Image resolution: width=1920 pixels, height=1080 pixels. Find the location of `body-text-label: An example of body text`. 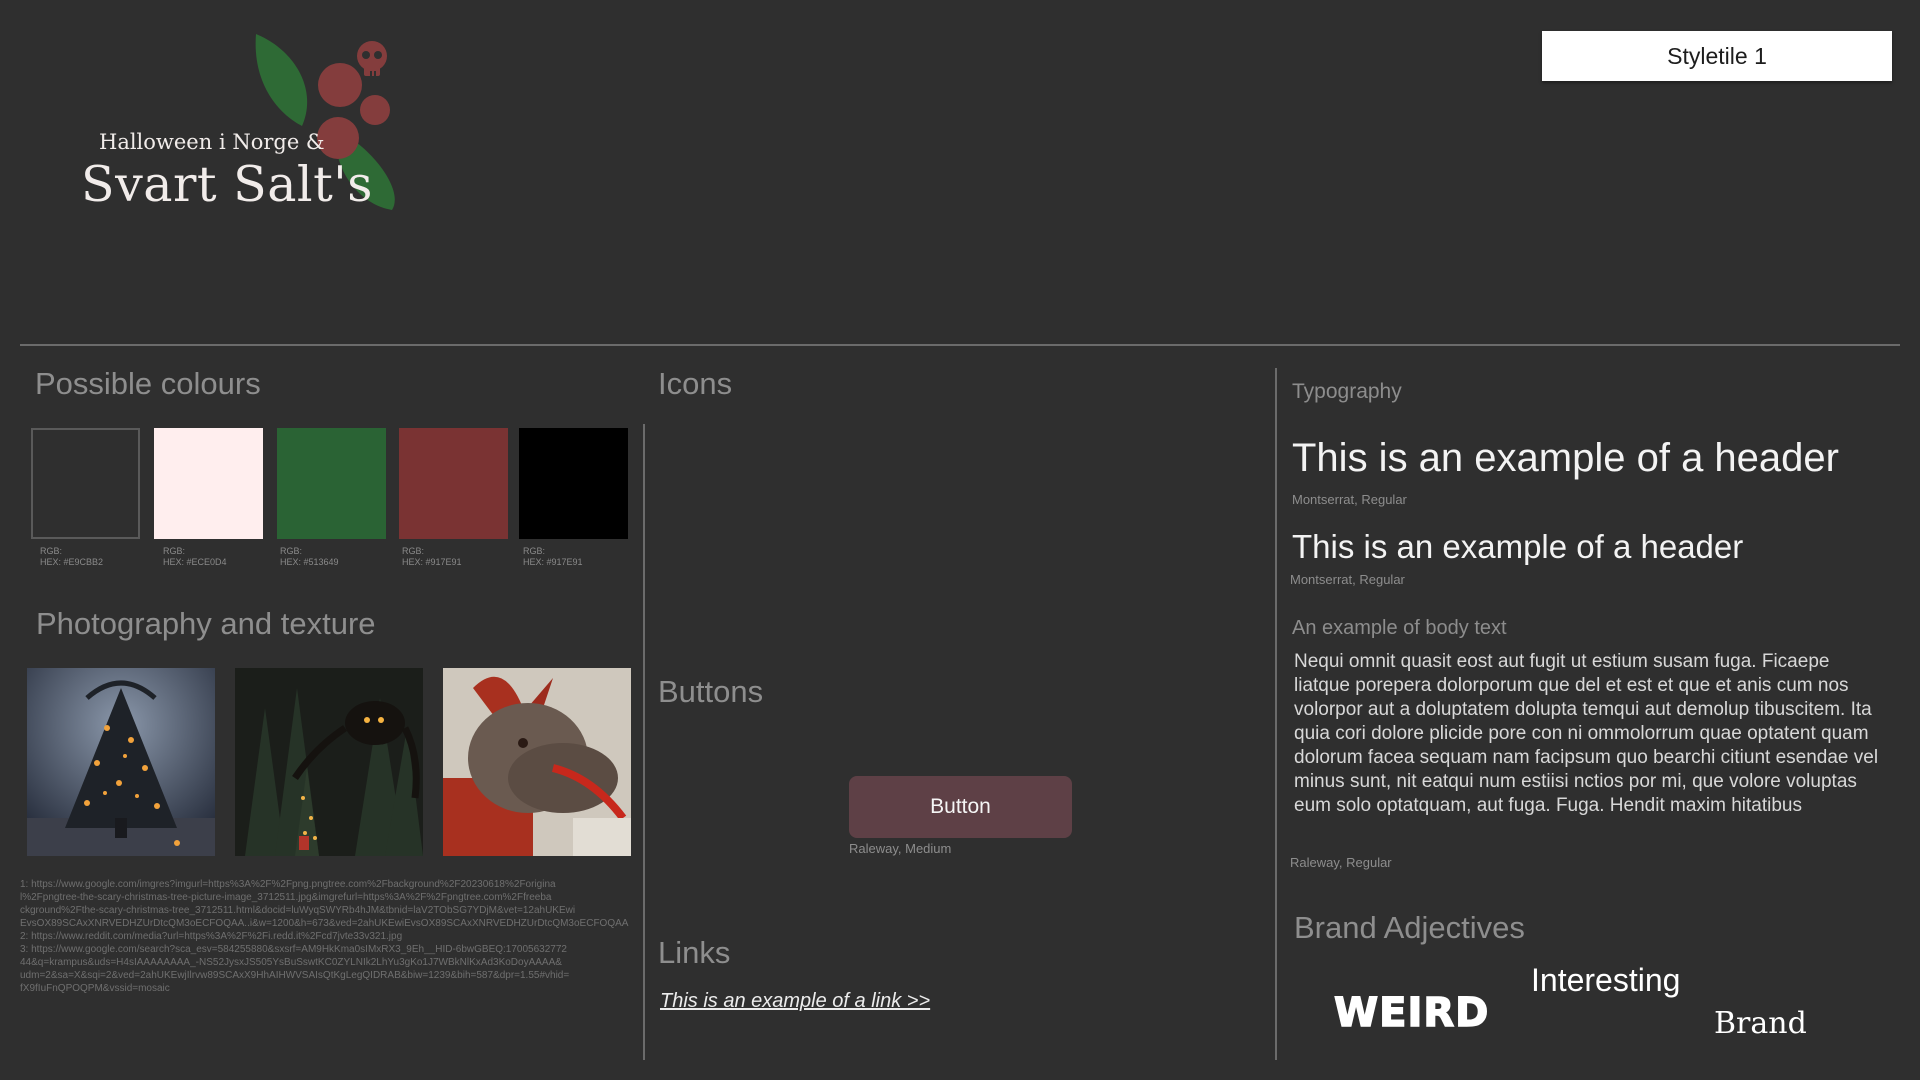

body-text-label: An example of body text is located at coordinates (1399, 628).